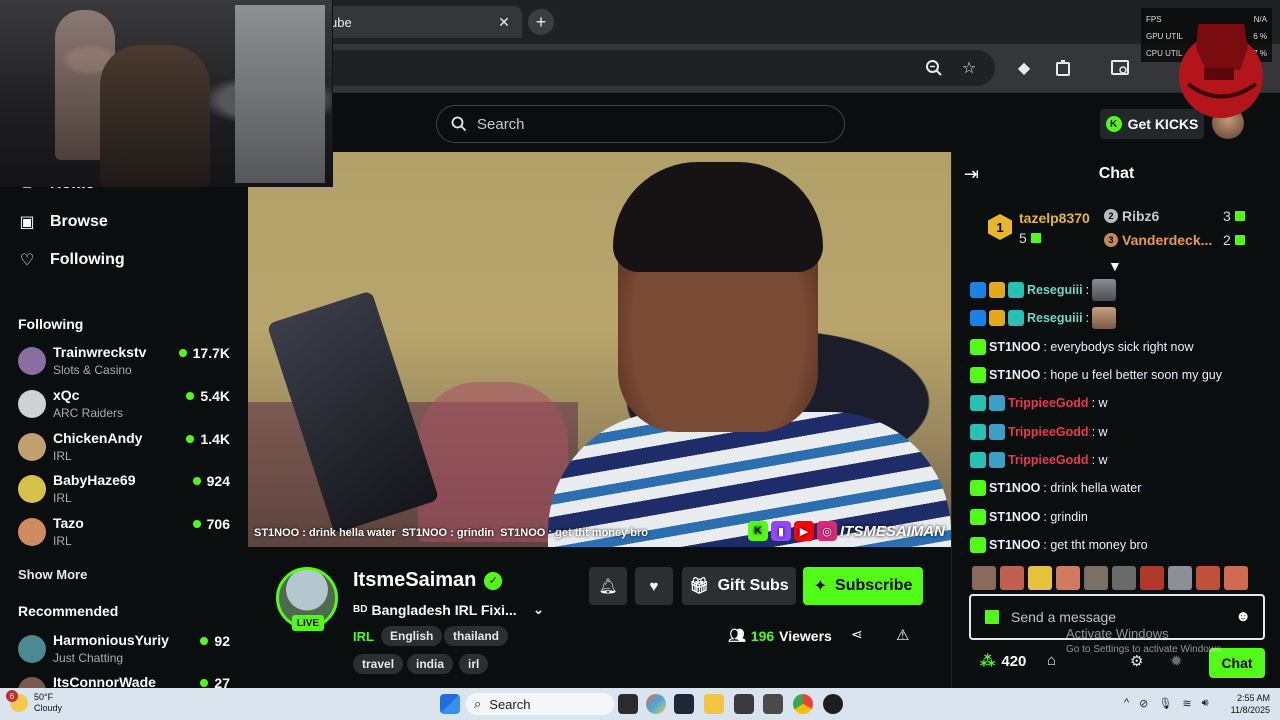 The image size is (1280, 720). Describe the element at coordinates (1205, 703) in the screenshot. I see `volume-icon: 🔊︎` at that location.